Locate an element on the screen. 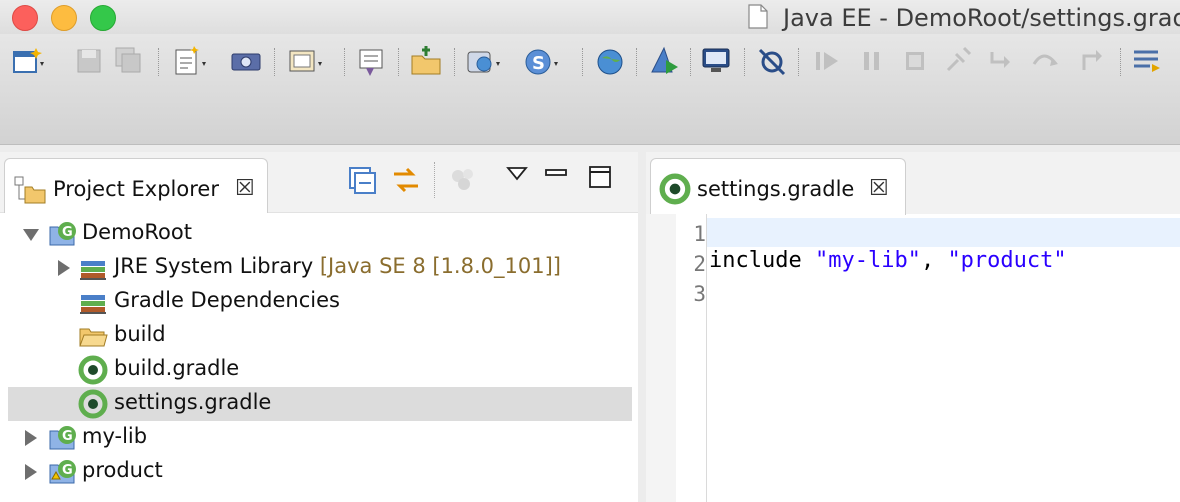  tree-item-product: G product is located at coordinates (320, 472).